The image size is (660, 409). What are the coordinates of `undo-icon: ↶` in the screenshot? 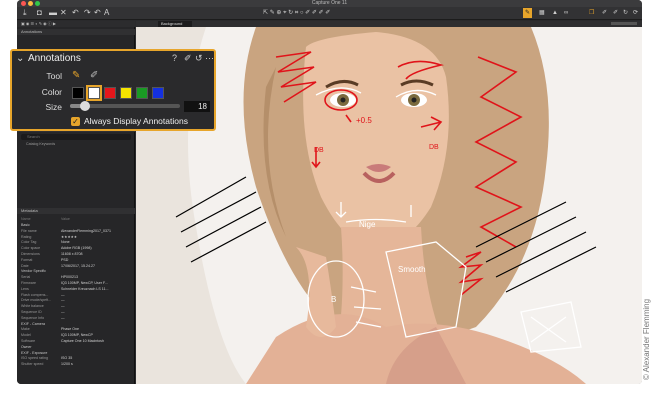 It's located at (75, 13).